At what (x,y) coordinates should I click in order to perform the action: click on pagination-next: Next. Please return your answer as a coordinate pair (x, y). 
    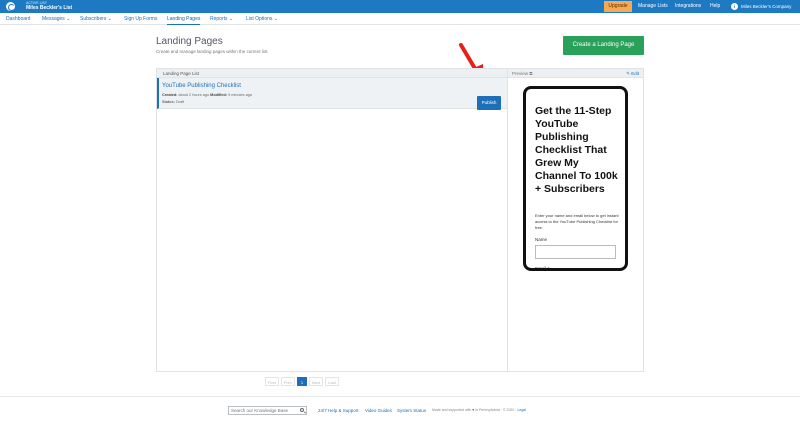
    Looking at the image, I should click on (316, 381).